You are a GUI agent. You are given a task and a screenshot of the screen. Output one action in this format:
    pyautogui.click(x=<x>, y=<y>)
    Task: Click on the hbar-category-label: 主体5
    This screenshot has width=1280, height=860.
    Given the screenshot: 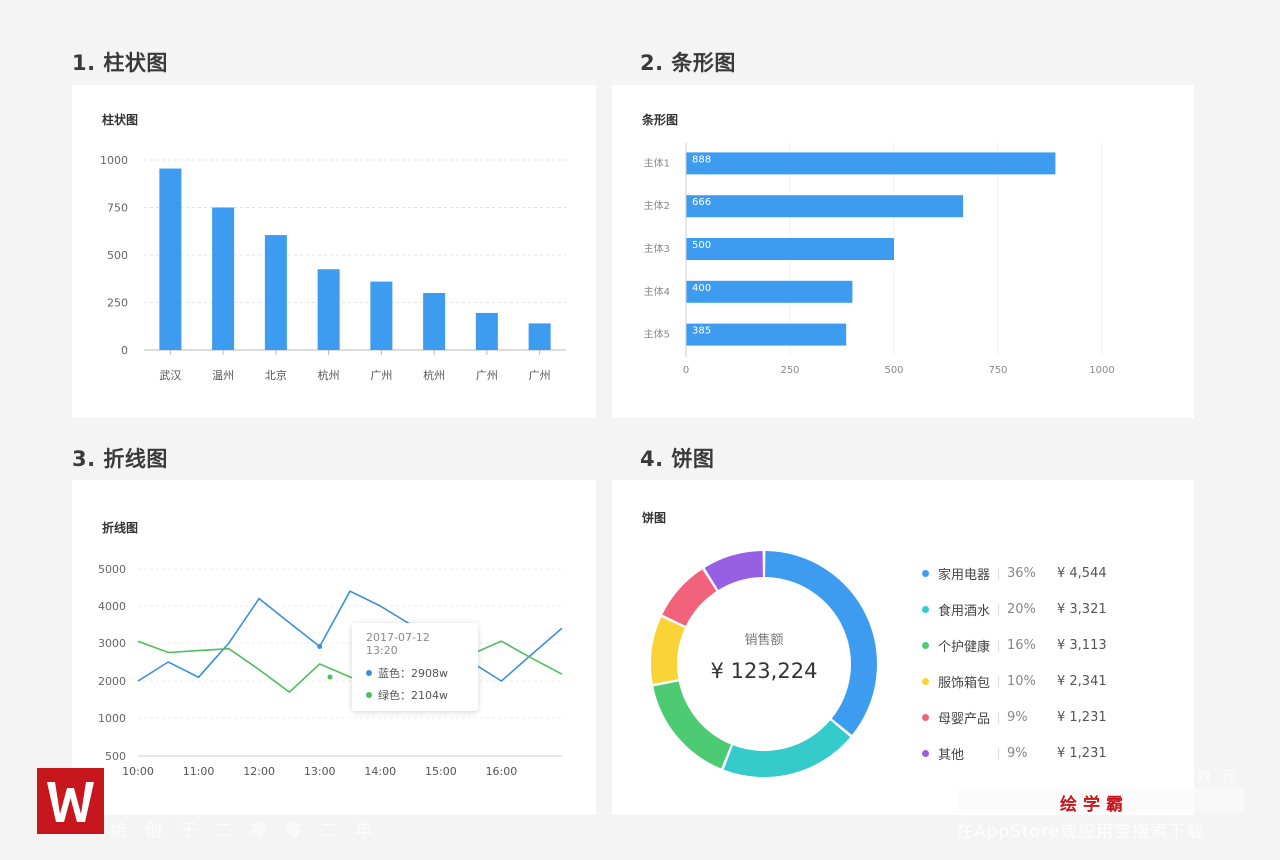 What is the action you would take?
    pyautogui.click(x=657, y=335)
    